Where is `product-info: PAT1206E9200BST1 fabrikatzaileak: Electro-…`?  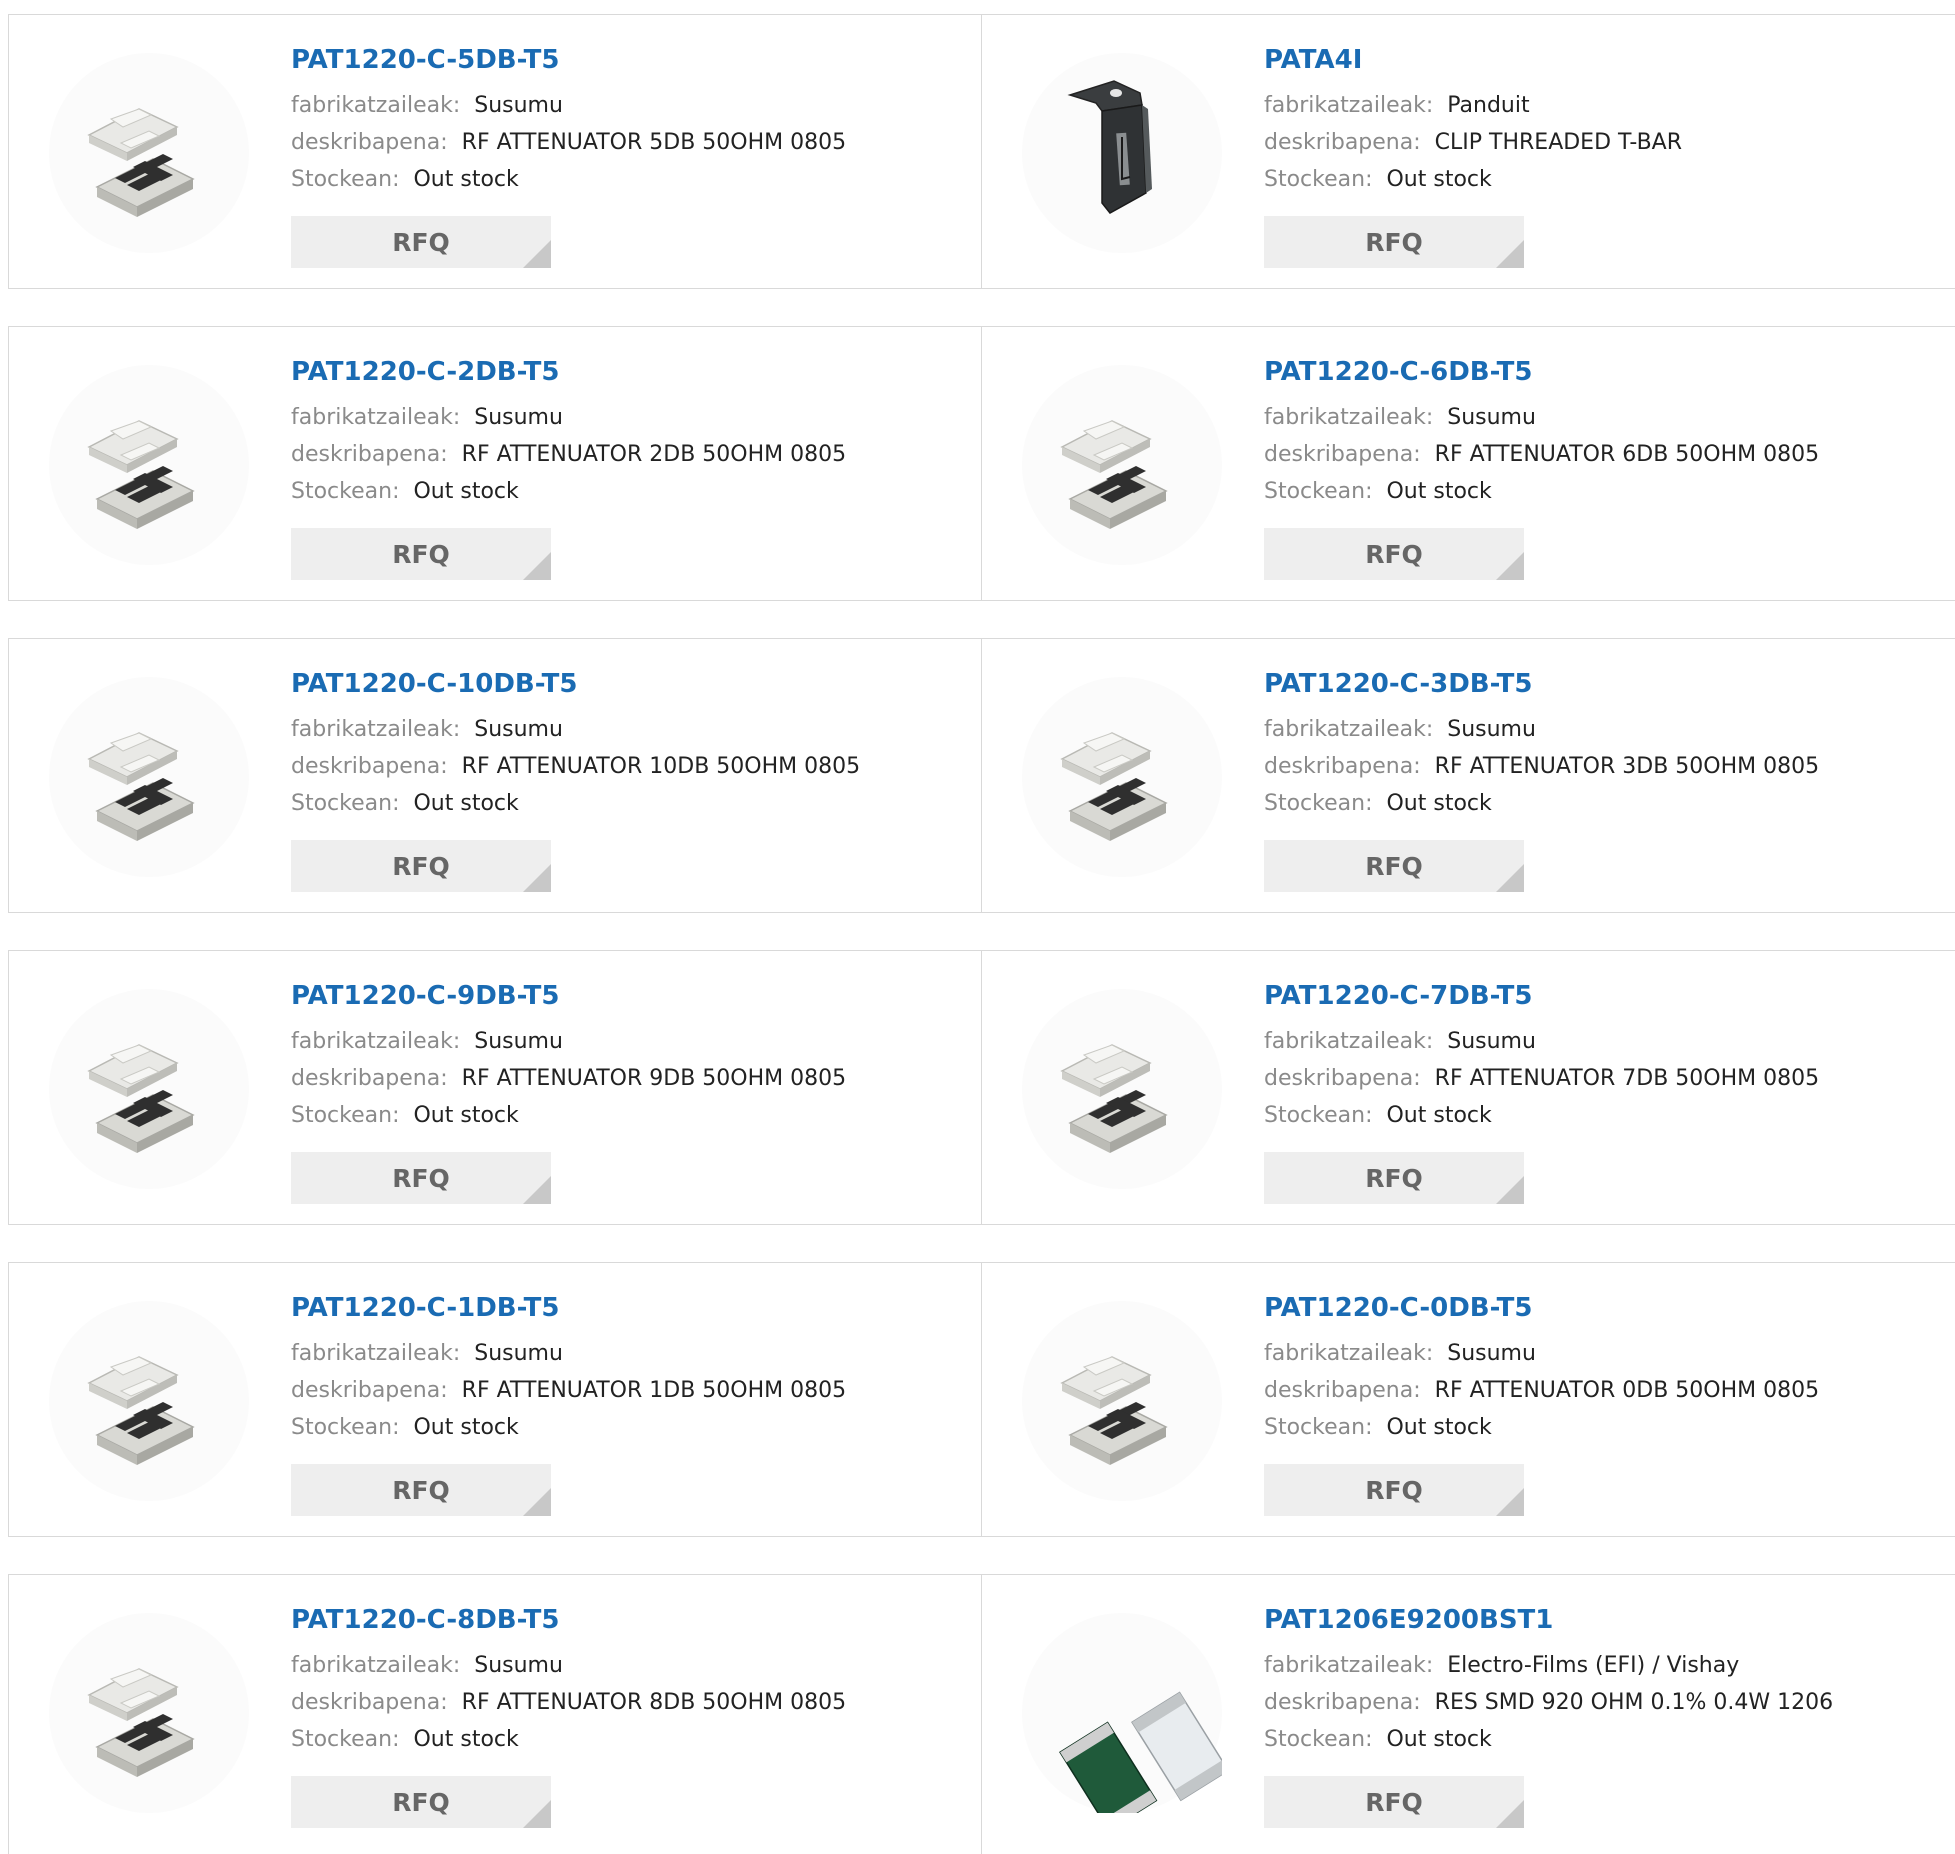
product-info: PAT1206E9200BST1 fabrikatzaileak: Electro-… is located at coordinates (1548, 1680).